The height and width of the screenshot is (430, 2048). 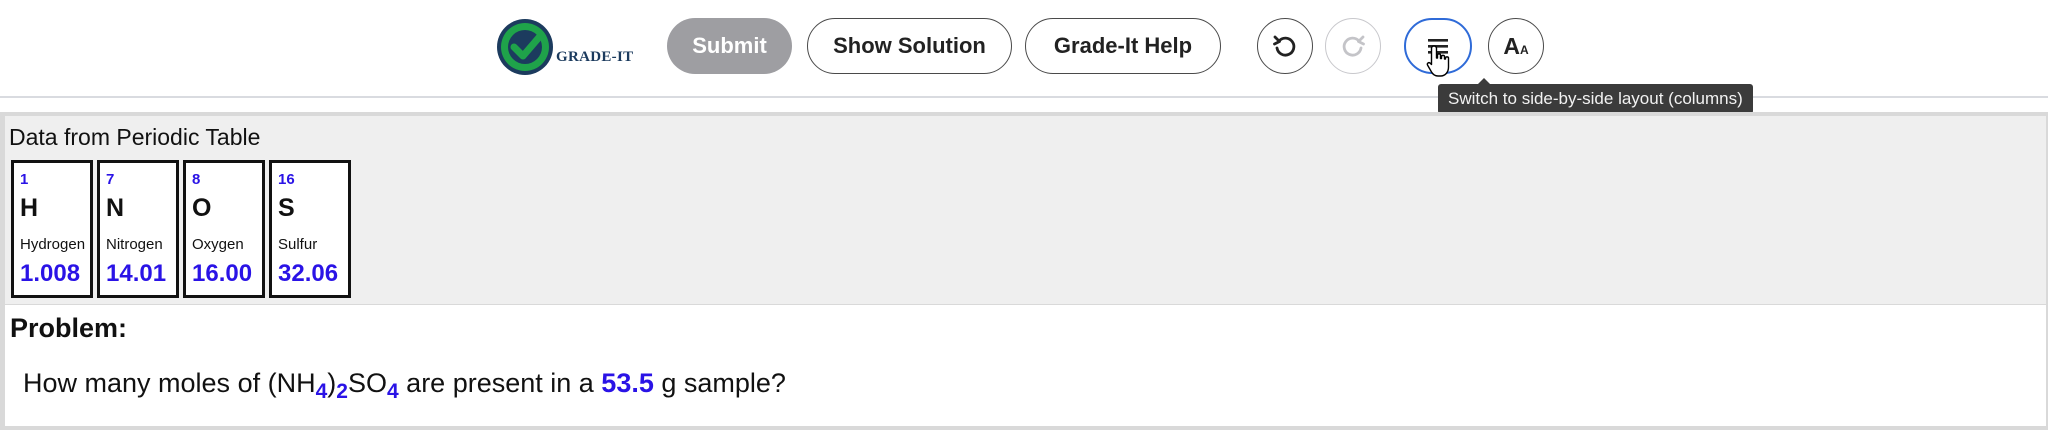 I want to click on problem-text-pre: How many moles of, so click(x=145, y=383).